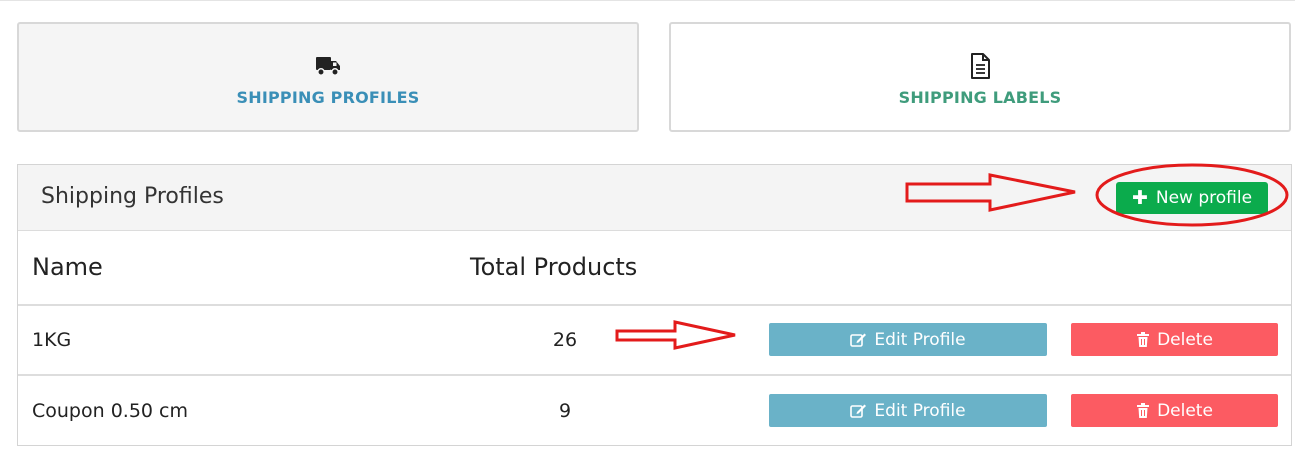  What do you see at coordinates (654, 375) in the screenshot?
I see `row-divider` at bounding box center [654, 375].